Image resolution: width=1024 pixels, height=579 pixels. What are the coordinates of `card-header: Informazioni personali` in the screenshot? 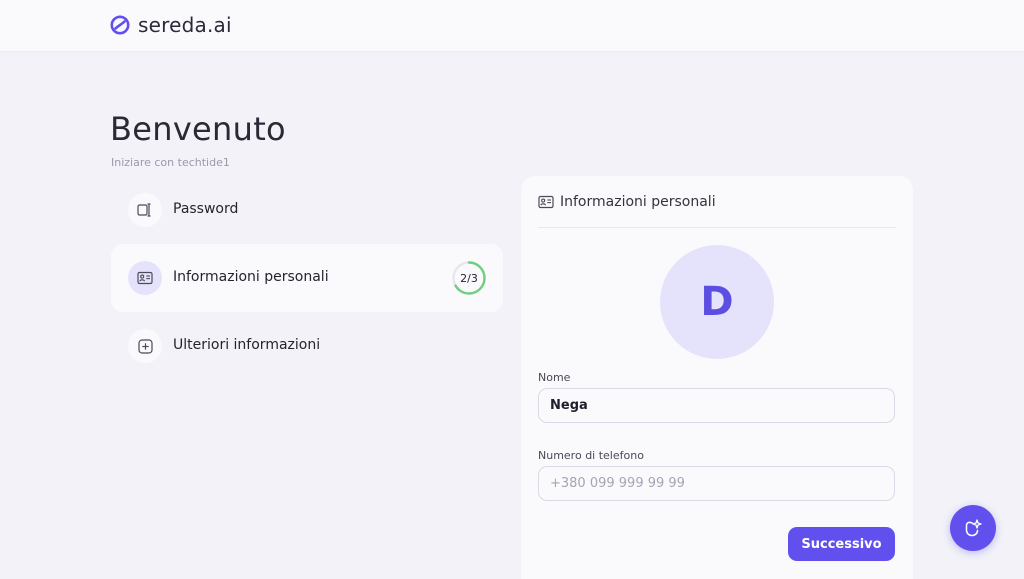 It's located at (717, 210).